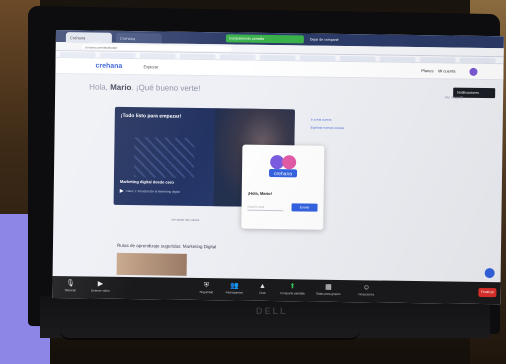 This screenshot has height=364, width=506. Describe the element at coordinates (292, 293) in the screenshot. I see `zoom-toolbar-label: Compartir pantalla` at that location.